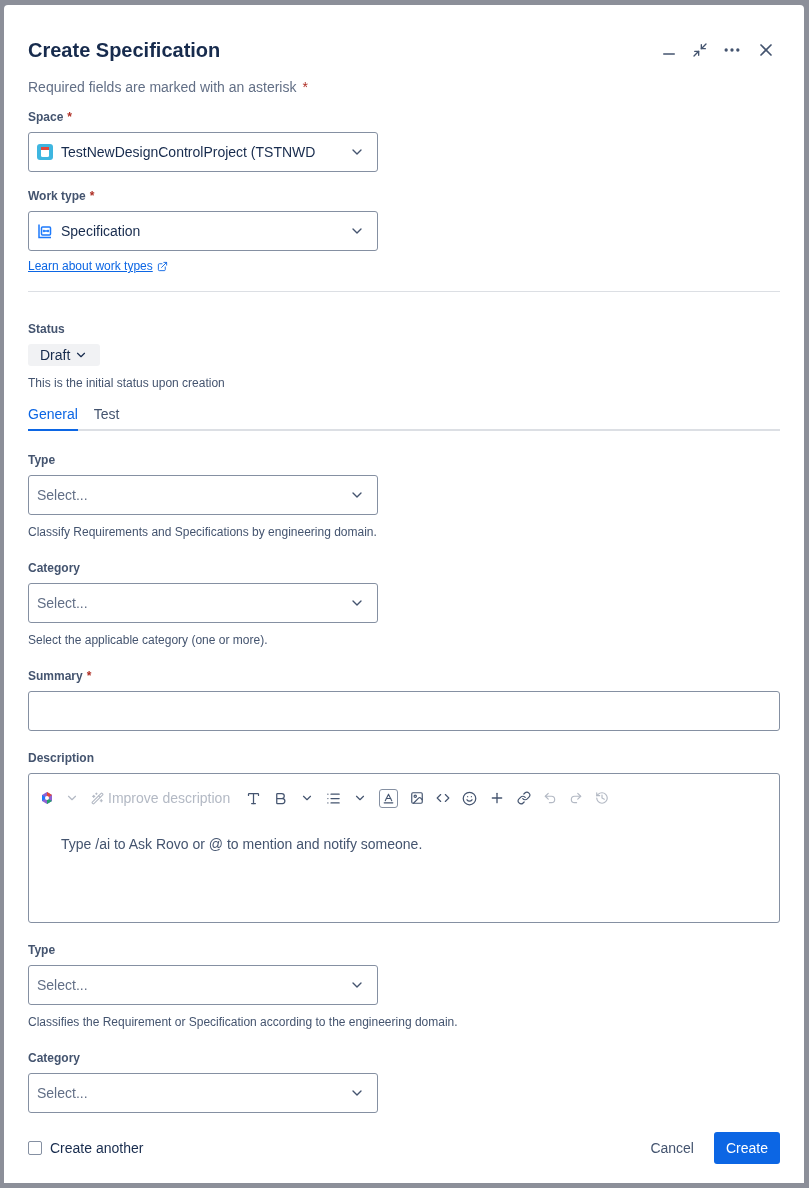 The height and width of the screenshot is (1188, 809). Describe the element at coordinates (97, 1148) in the screenshot. I see `checkbox-label: Create another` at that location.